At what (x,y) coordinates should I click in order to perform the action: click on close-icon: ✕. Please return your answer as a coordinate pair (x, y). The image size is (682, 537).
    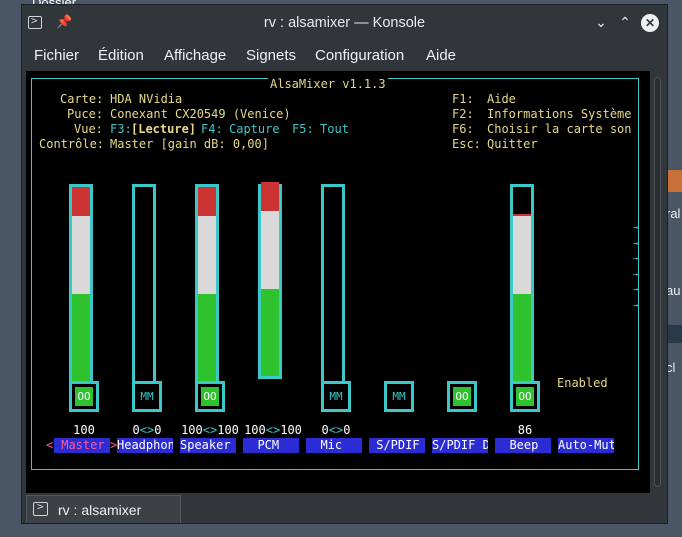
    Looking at the image, I should click on (650, 23).